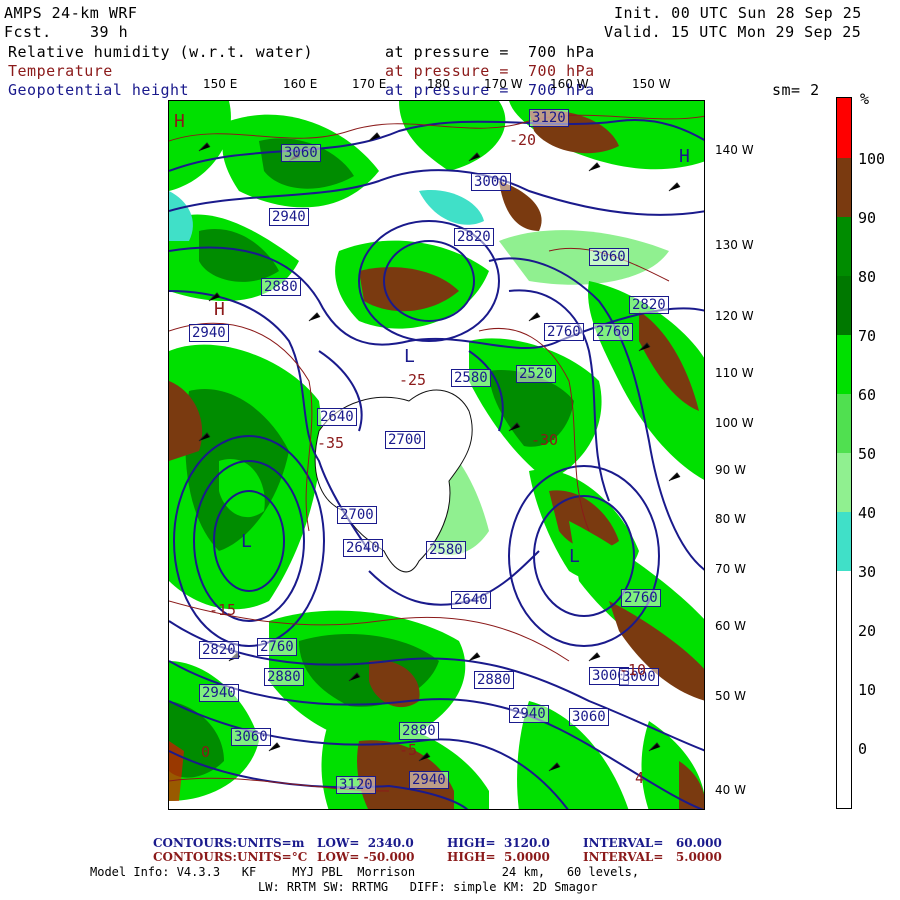 The height and width of the screenshot is (900, 900). What do you see at coordinates (331, 443) in the screenshot?
I see `temperature-label: -35` at bounding box center [331, 443].